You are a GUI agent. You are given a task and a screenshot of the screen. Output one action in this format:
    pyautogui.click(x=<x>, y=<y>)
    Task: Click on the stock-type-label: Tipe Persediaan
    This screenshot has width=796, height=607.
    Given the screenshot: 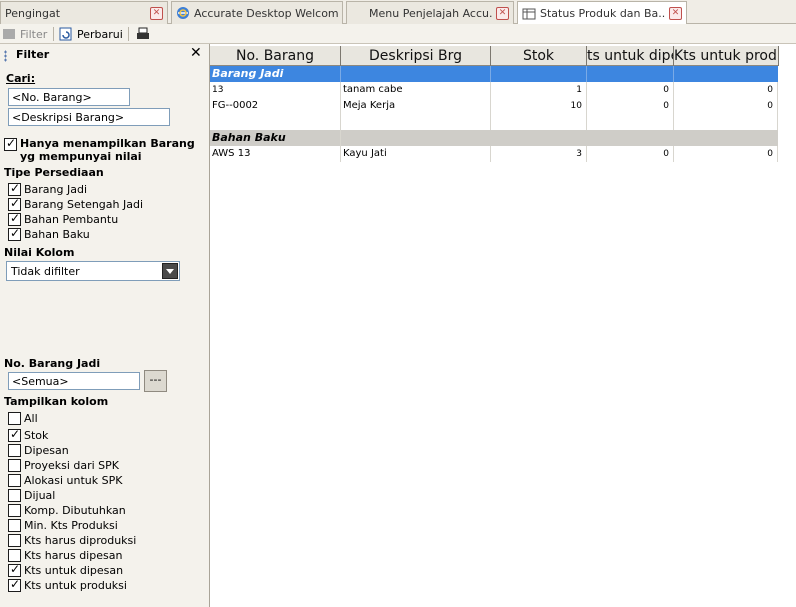 What is the action you would take?
    pyautogui.click(x=54, y=172)
    